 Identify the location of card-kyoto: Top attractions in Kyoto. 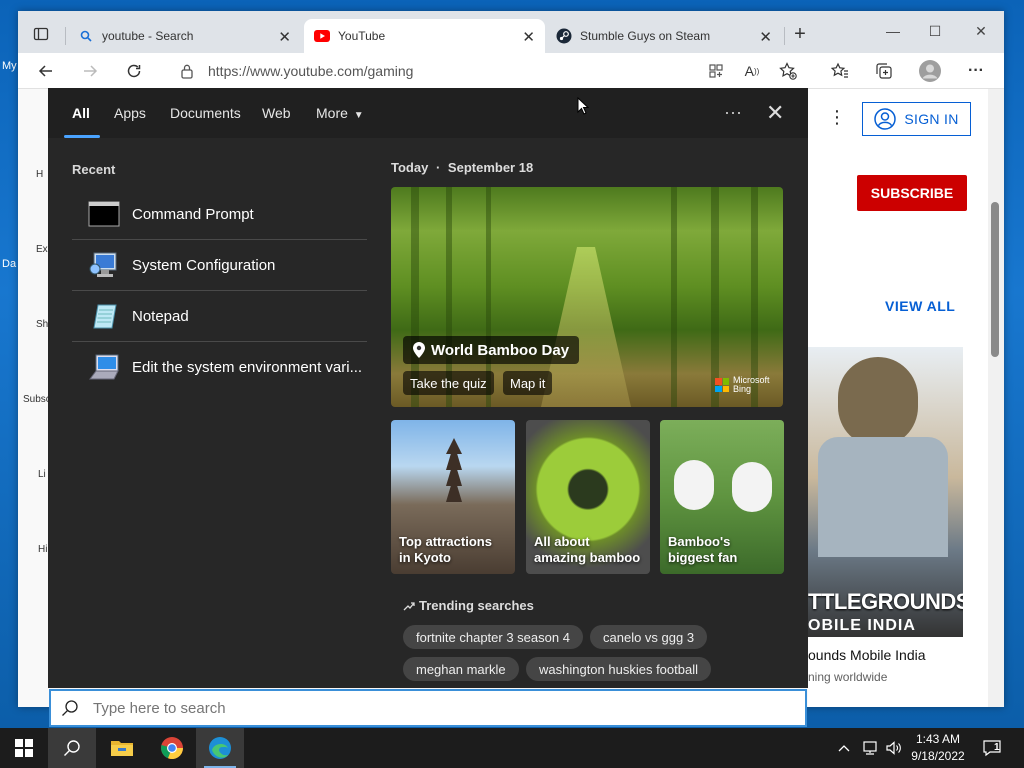
(453, 497).